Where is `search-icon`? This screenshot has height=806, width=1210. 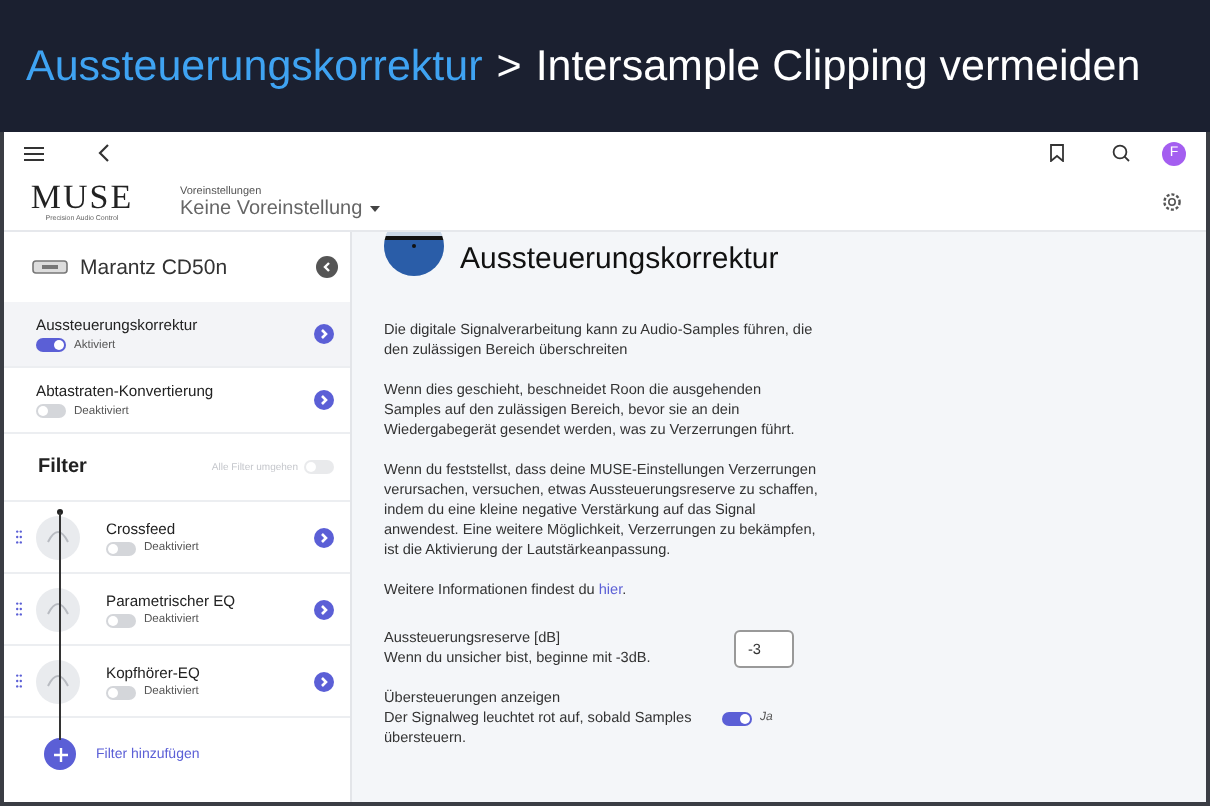 search-icon is located at coordinates (1121, 153).